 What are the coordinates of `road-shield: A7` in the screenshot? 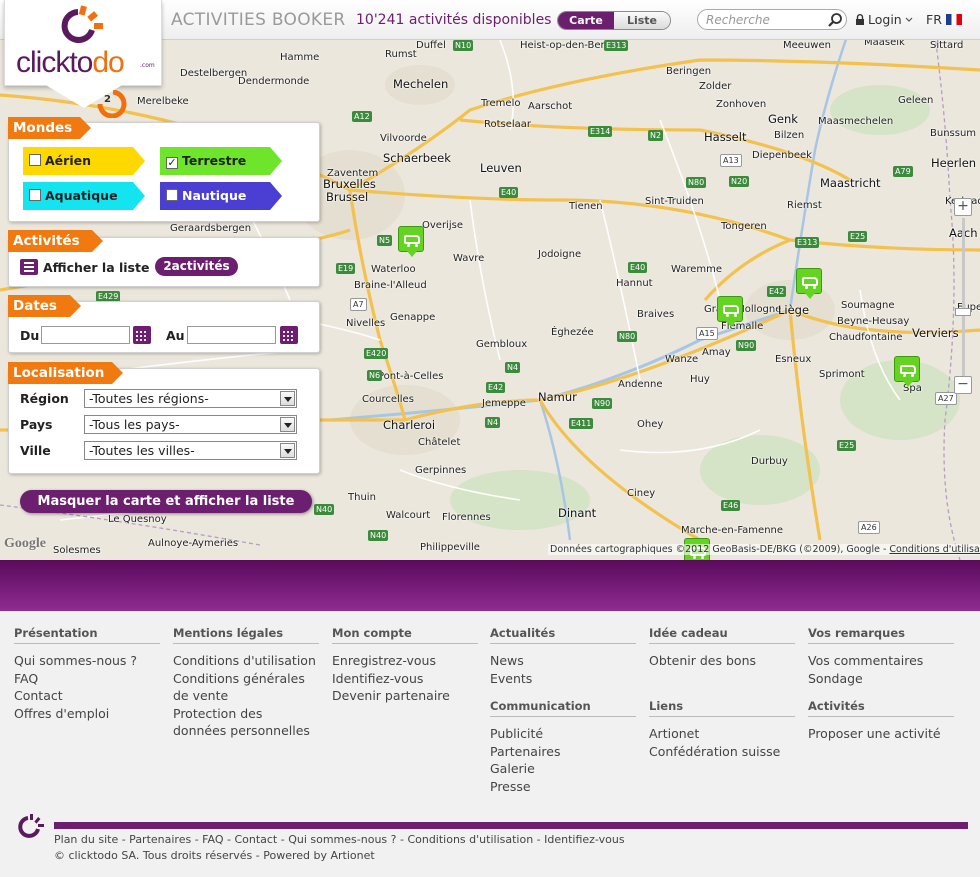 It's located at (358, 304).